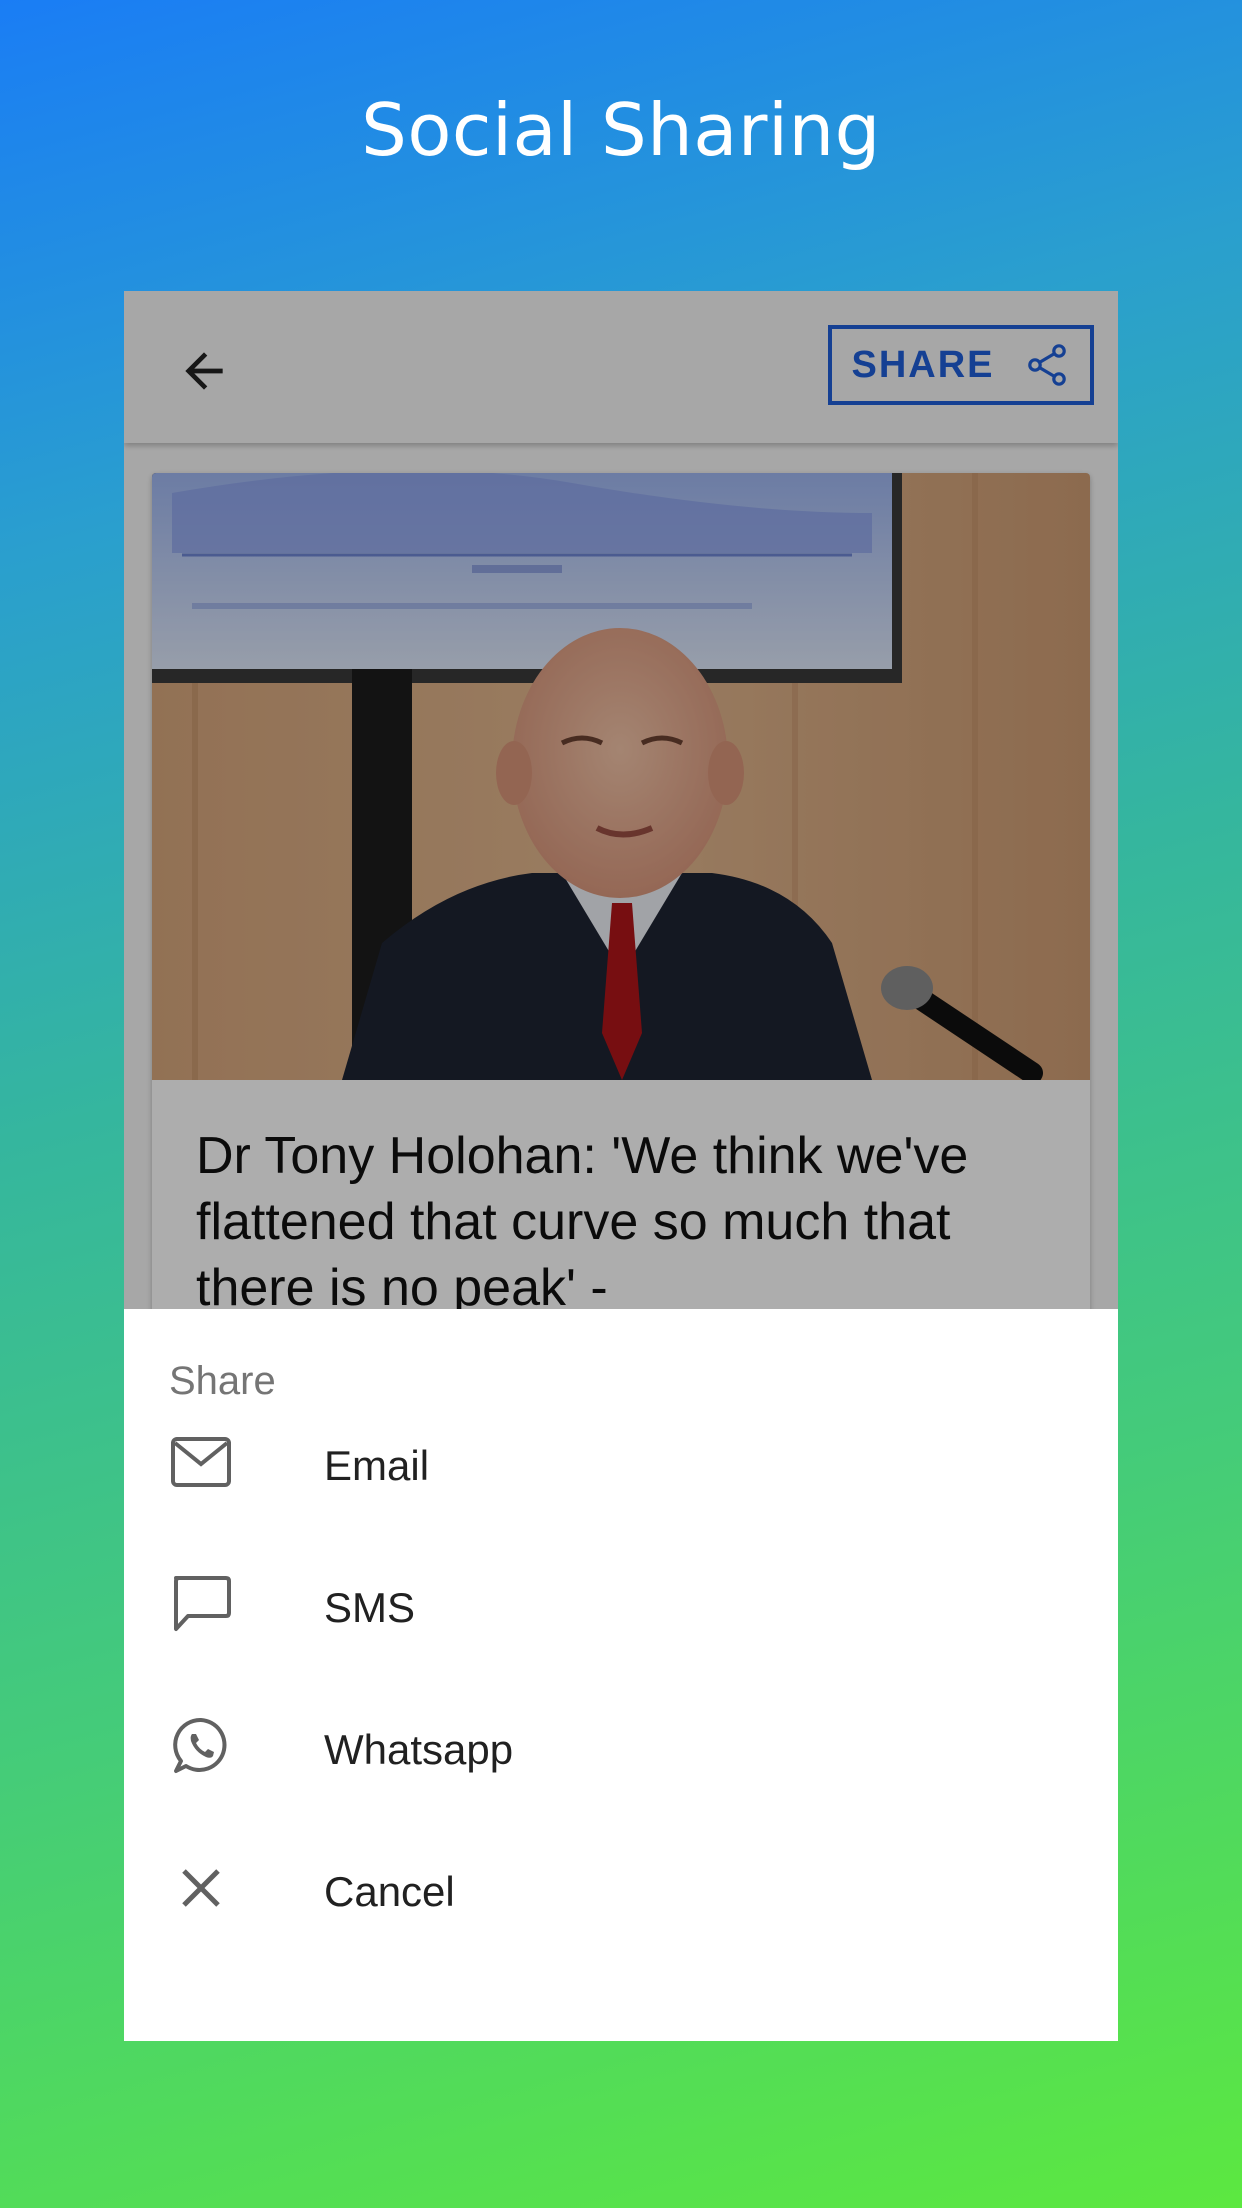 This screenshot has height=2208, width=1242. What do you see at coordinates (419, 1749) in the screenshot?
I see `share-option-label: Whatsapp` at bounding box center [419, 1749].